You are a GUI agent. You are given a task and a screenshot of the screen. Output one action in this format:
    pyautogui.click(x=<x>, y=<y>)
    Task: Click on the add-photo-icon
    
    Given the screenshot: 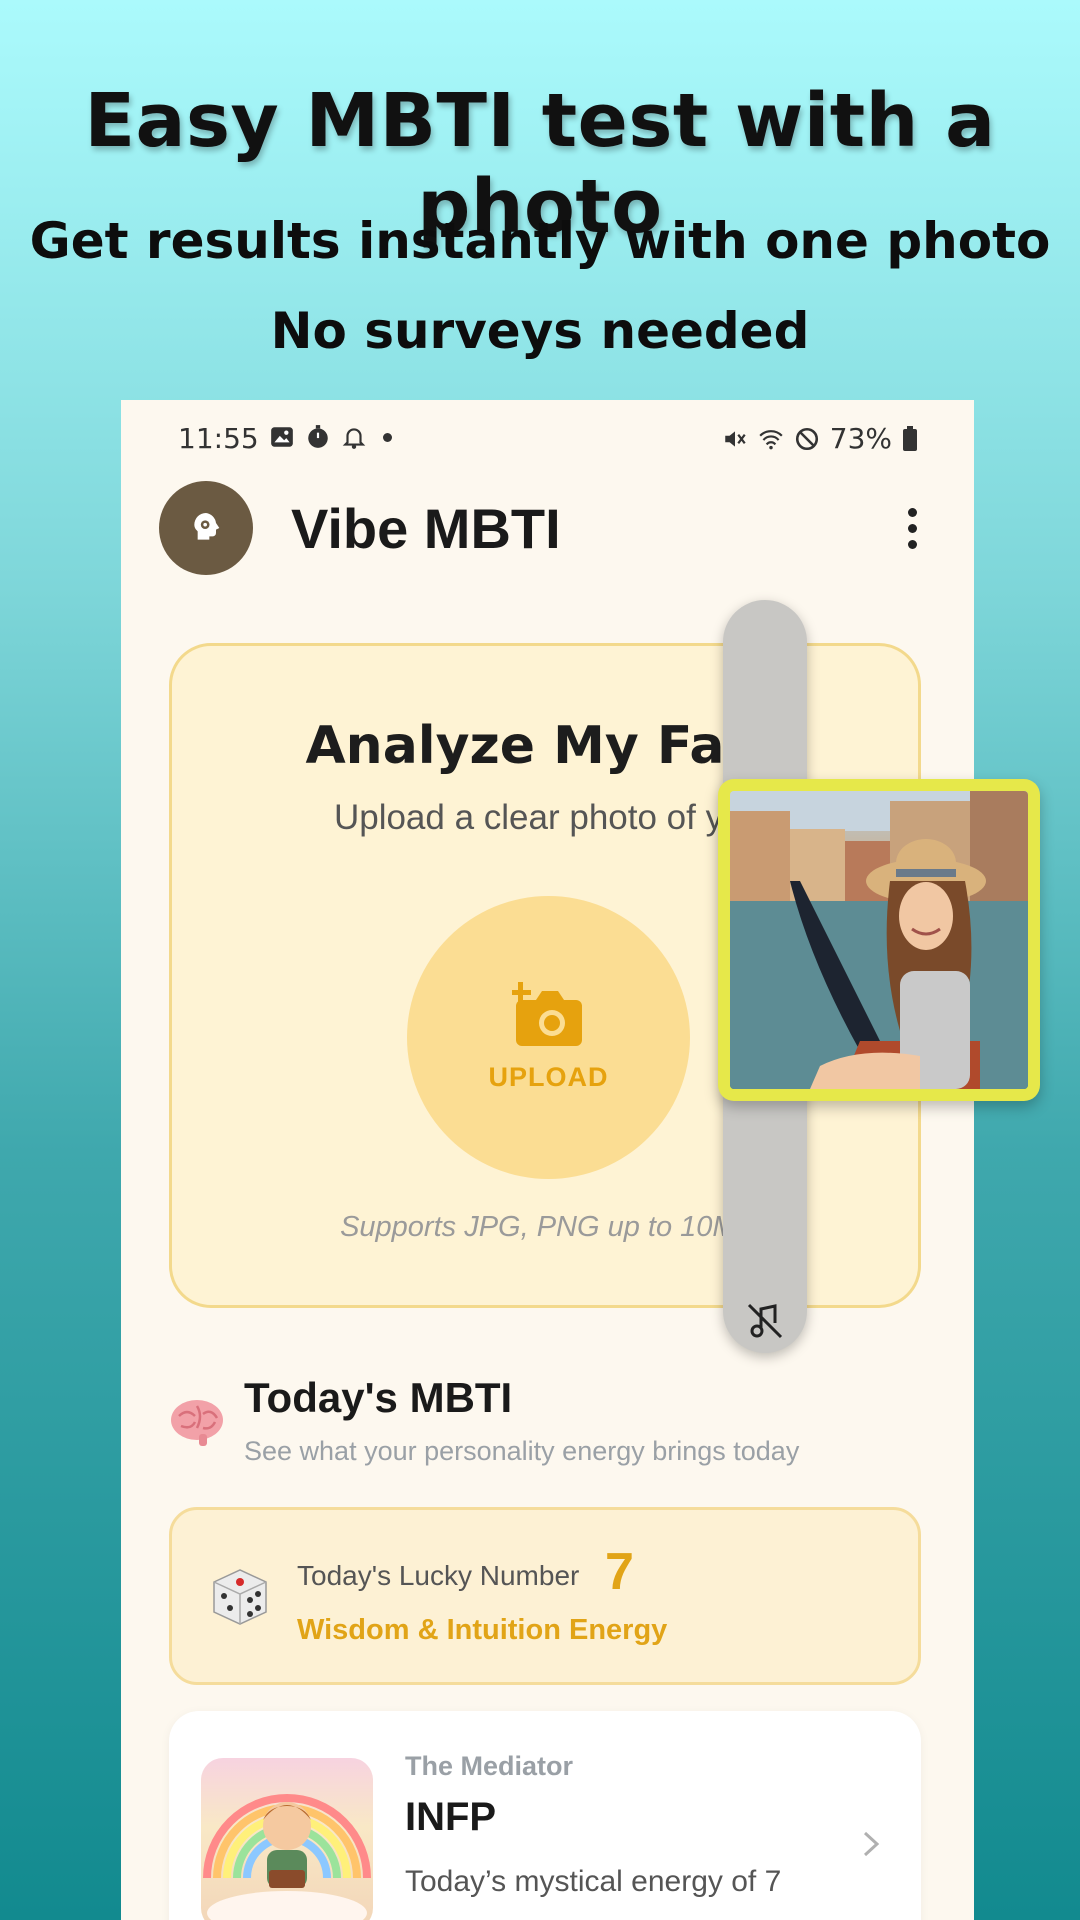 What is the action you would take?
    pyautogui.click(x=546, y=1014)
    